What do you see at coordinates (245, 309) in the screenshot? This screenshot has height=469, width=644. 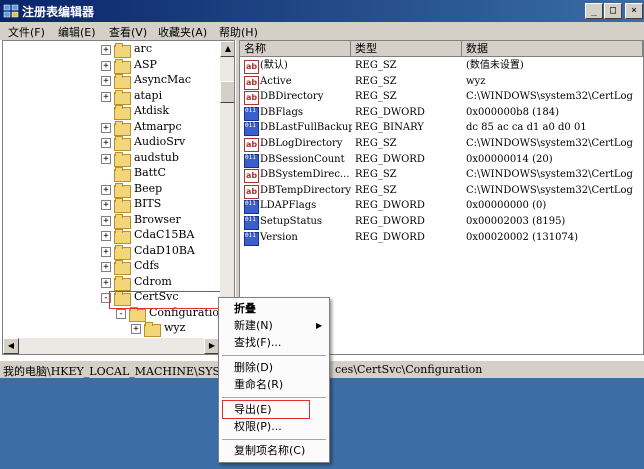 I see `menu-item-collapse: 折叠` at bounding box center [245, 309].